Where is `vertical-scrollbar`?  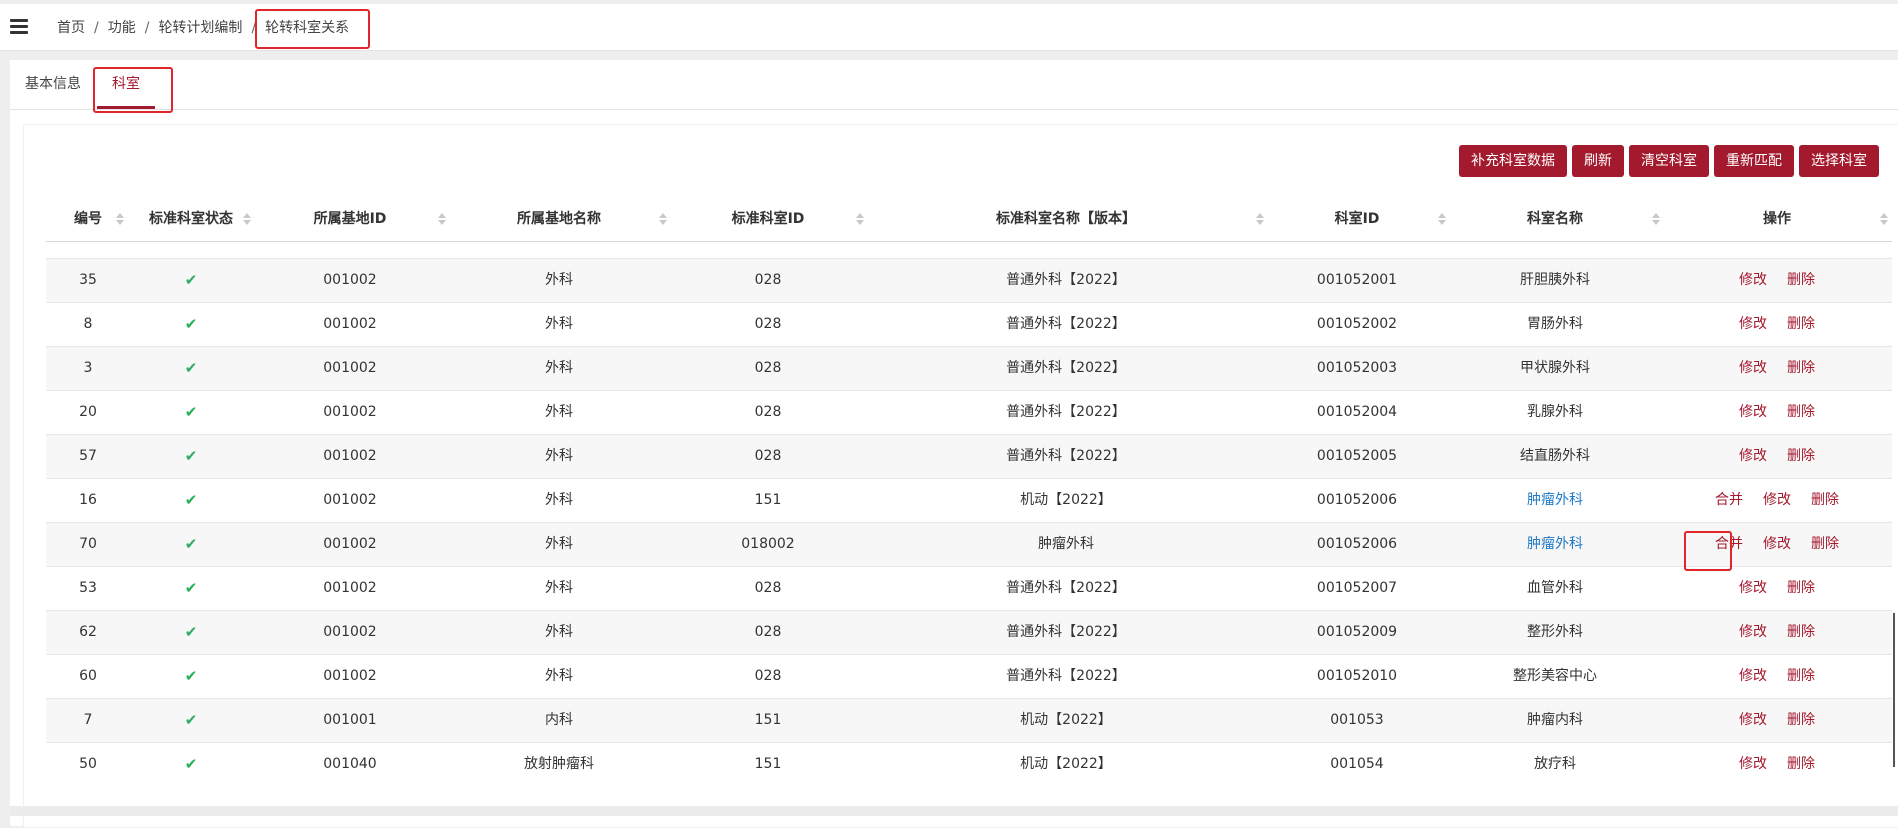
vertical-scrollbar is located at coordinates (1894, 690).